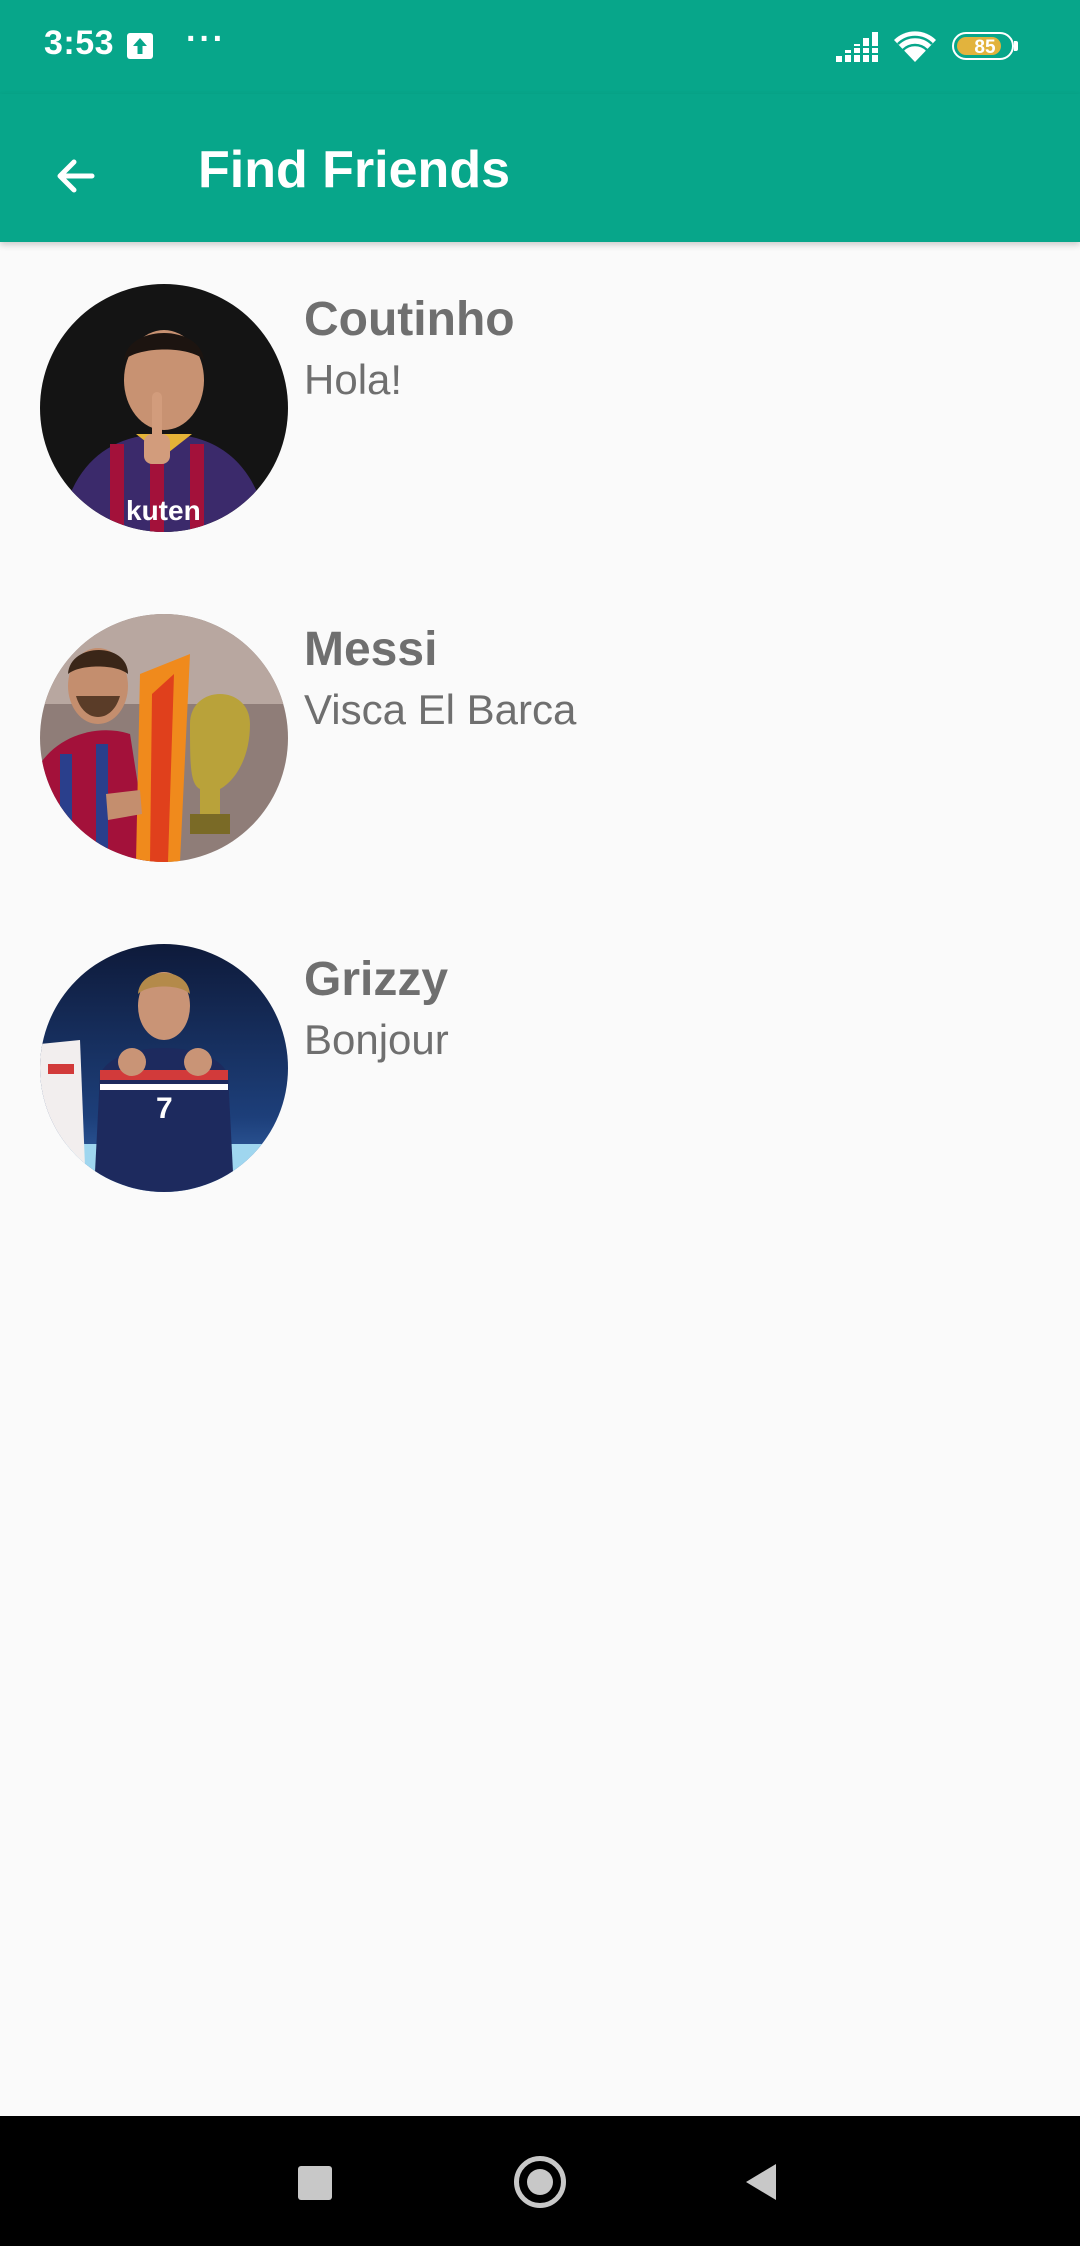  I want to click on friend-status: Hola!, so click(353, 379).